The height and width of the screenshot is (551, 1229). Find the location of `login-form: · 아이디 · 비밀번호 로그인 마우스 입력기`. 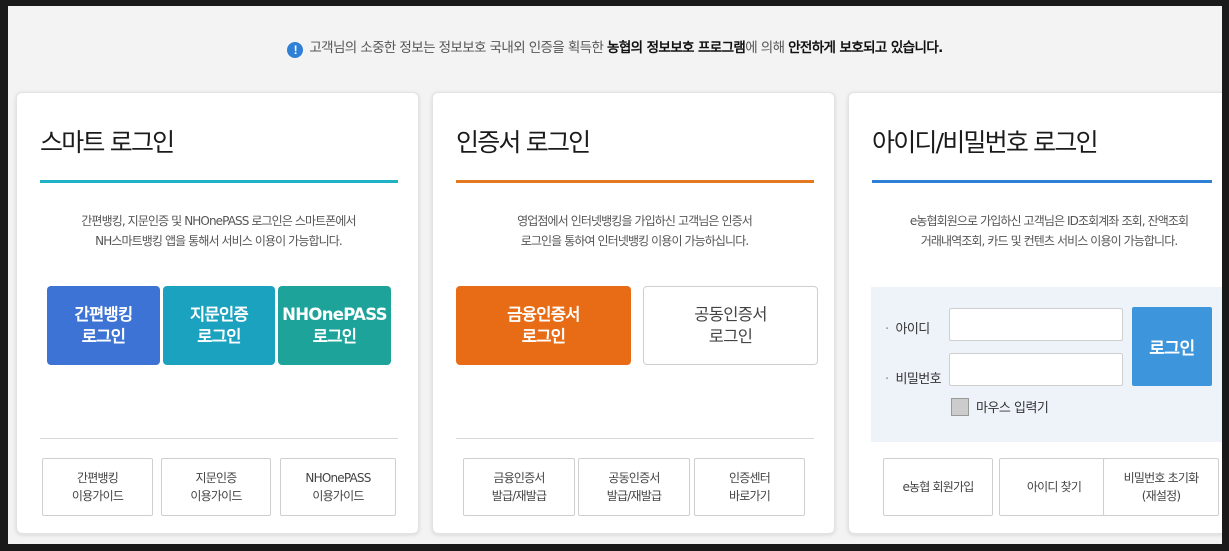

login-form: · 아이디 · 비밀번호 로그인 마우스 입력기 is located at coordinates (1046, 364).